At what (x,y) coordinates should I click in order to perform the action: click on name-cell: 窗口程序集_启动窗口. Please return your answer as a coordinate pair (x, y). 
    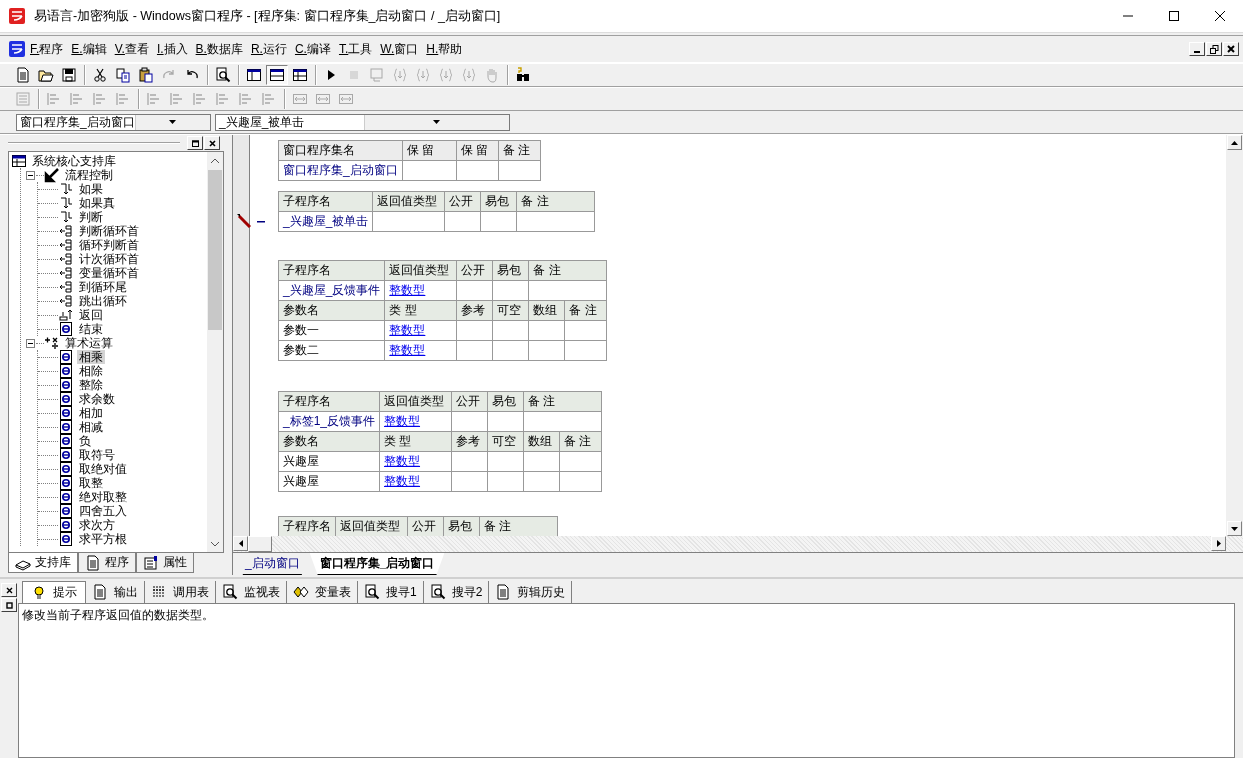
    Looking at the image, I should click on (341, 171).